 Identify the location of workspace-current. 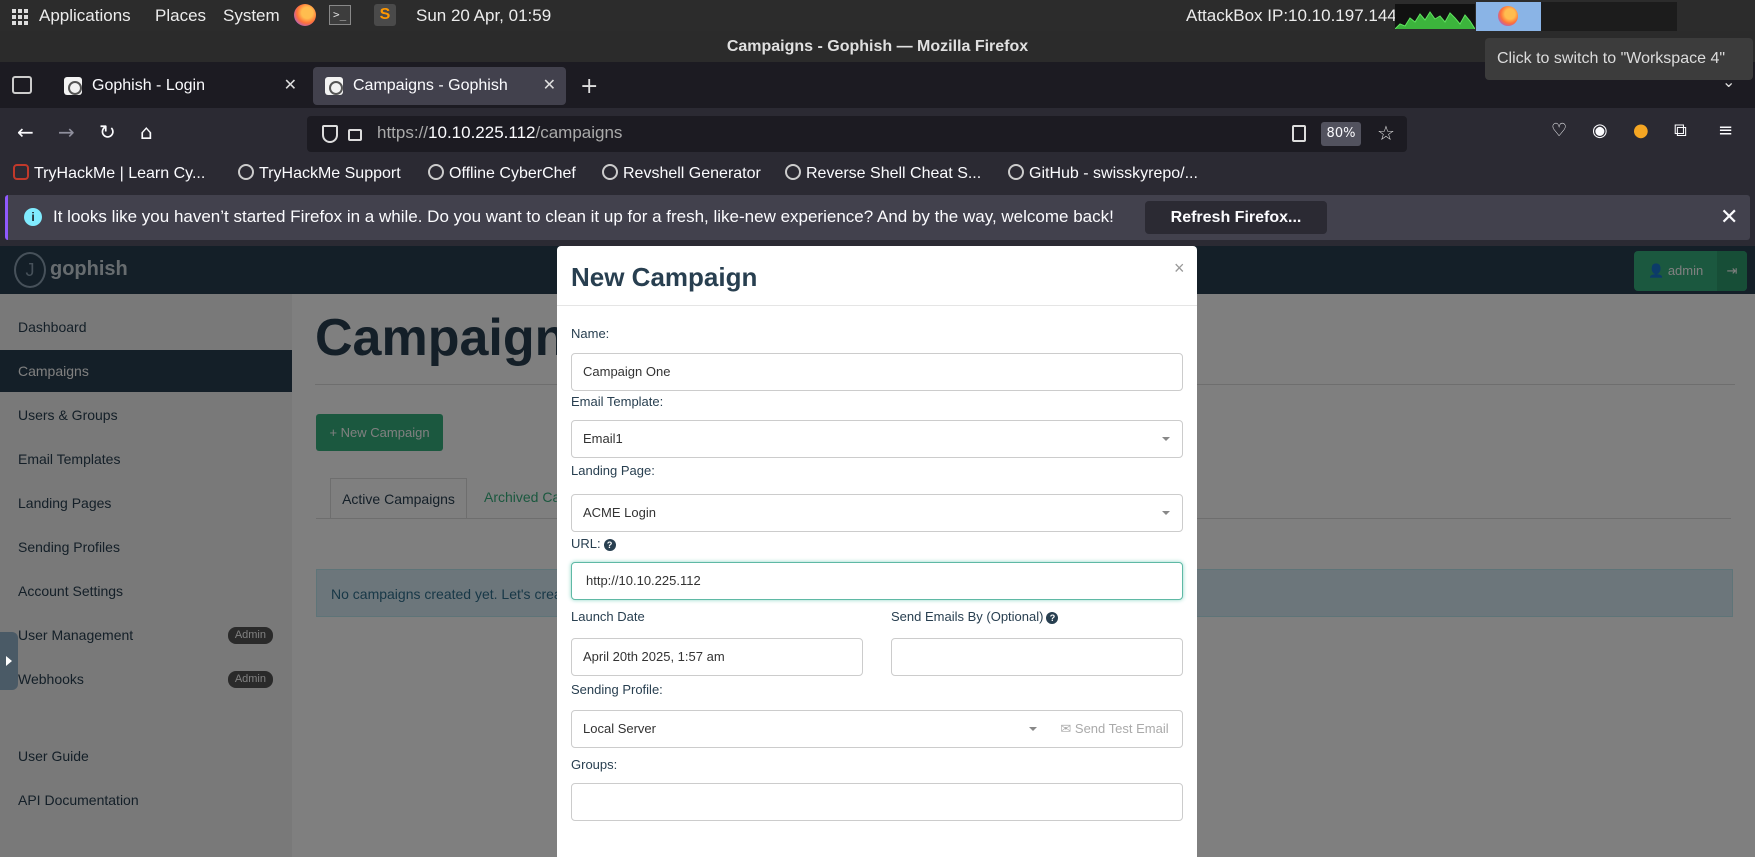
(1508, 16).